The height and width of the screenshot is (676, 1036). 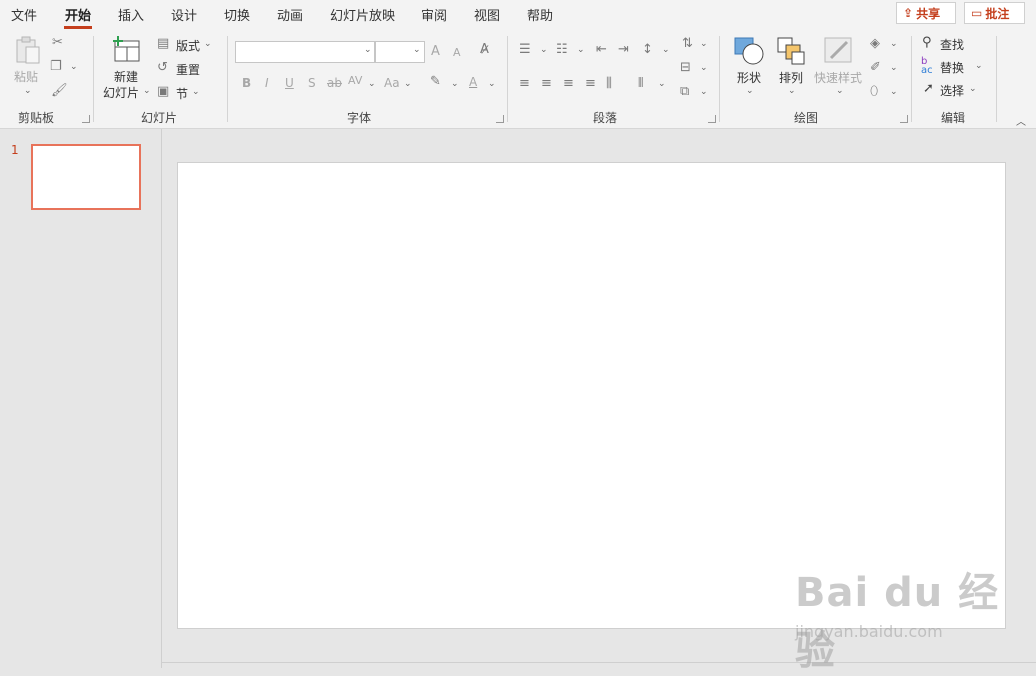 What do you see at coordinates (208, 44) in the screenshot?
I see `layout-chevron-icon: ⌄` at bounding box center [208, 44].